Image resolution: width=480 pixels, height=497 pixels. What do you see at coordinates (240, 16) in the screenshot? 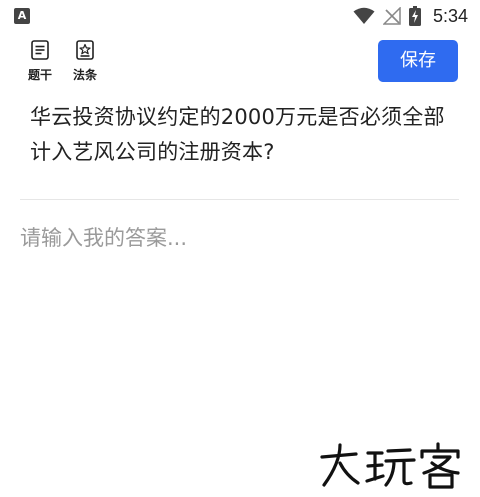
I see `status-bar: A 5:34` at bounding box center [240, 16].